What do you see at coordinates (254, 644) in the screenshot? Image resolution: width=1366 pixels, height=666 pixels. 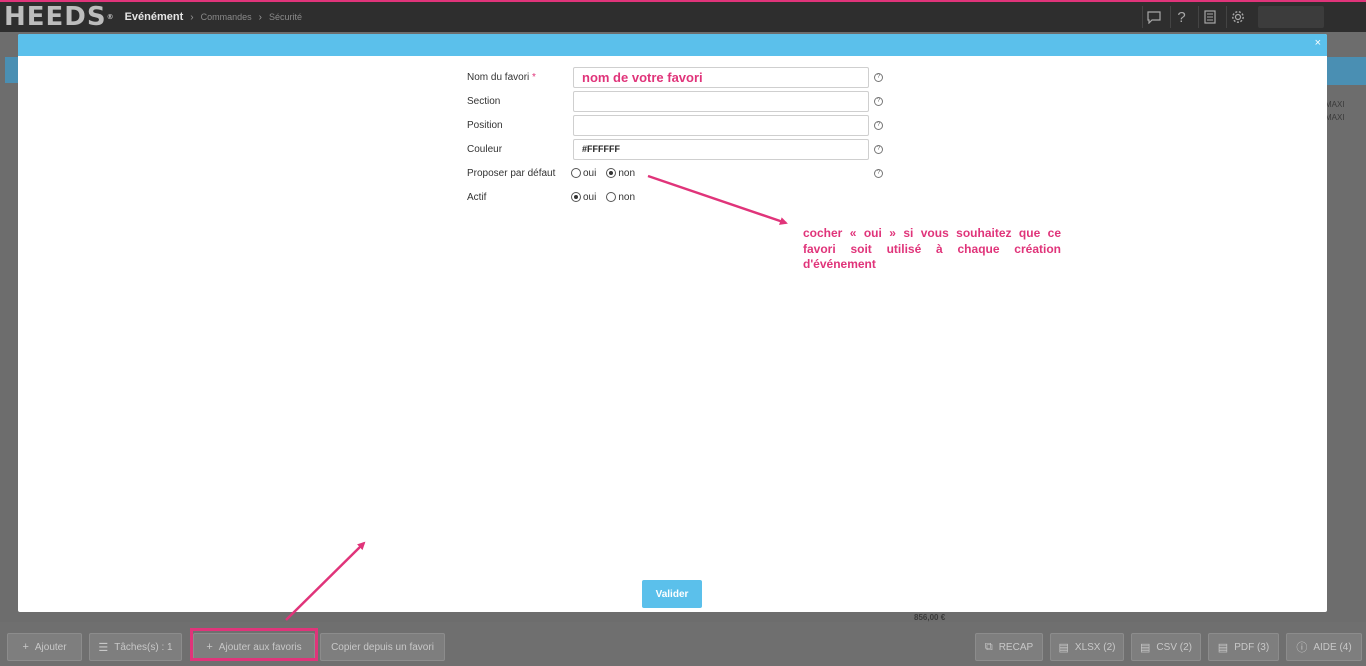 I see `highlight-frame` at bounding box center [254, 644].